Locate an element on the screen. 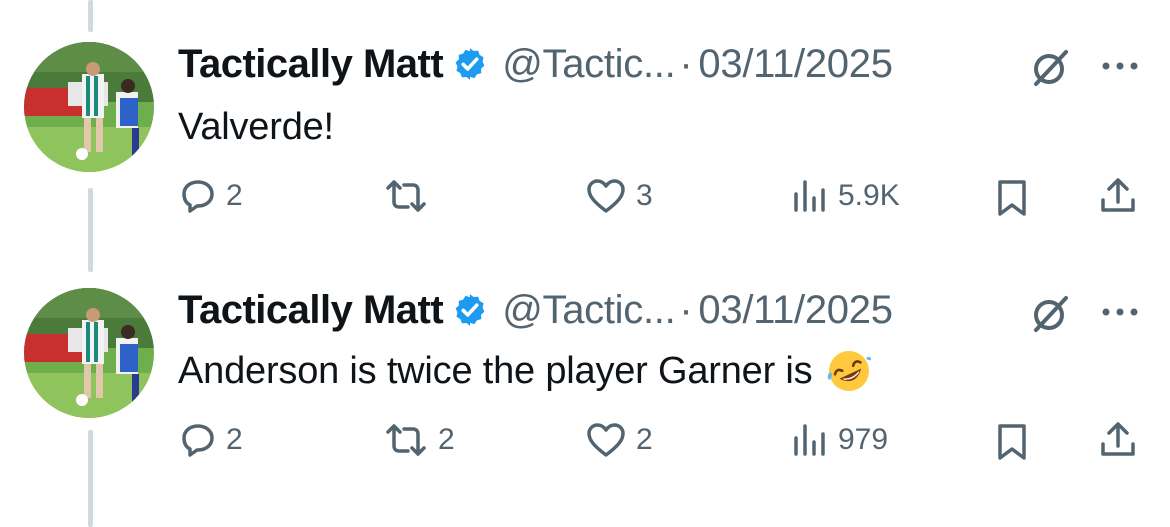  share-icon is located at coordinates (1118, 442).